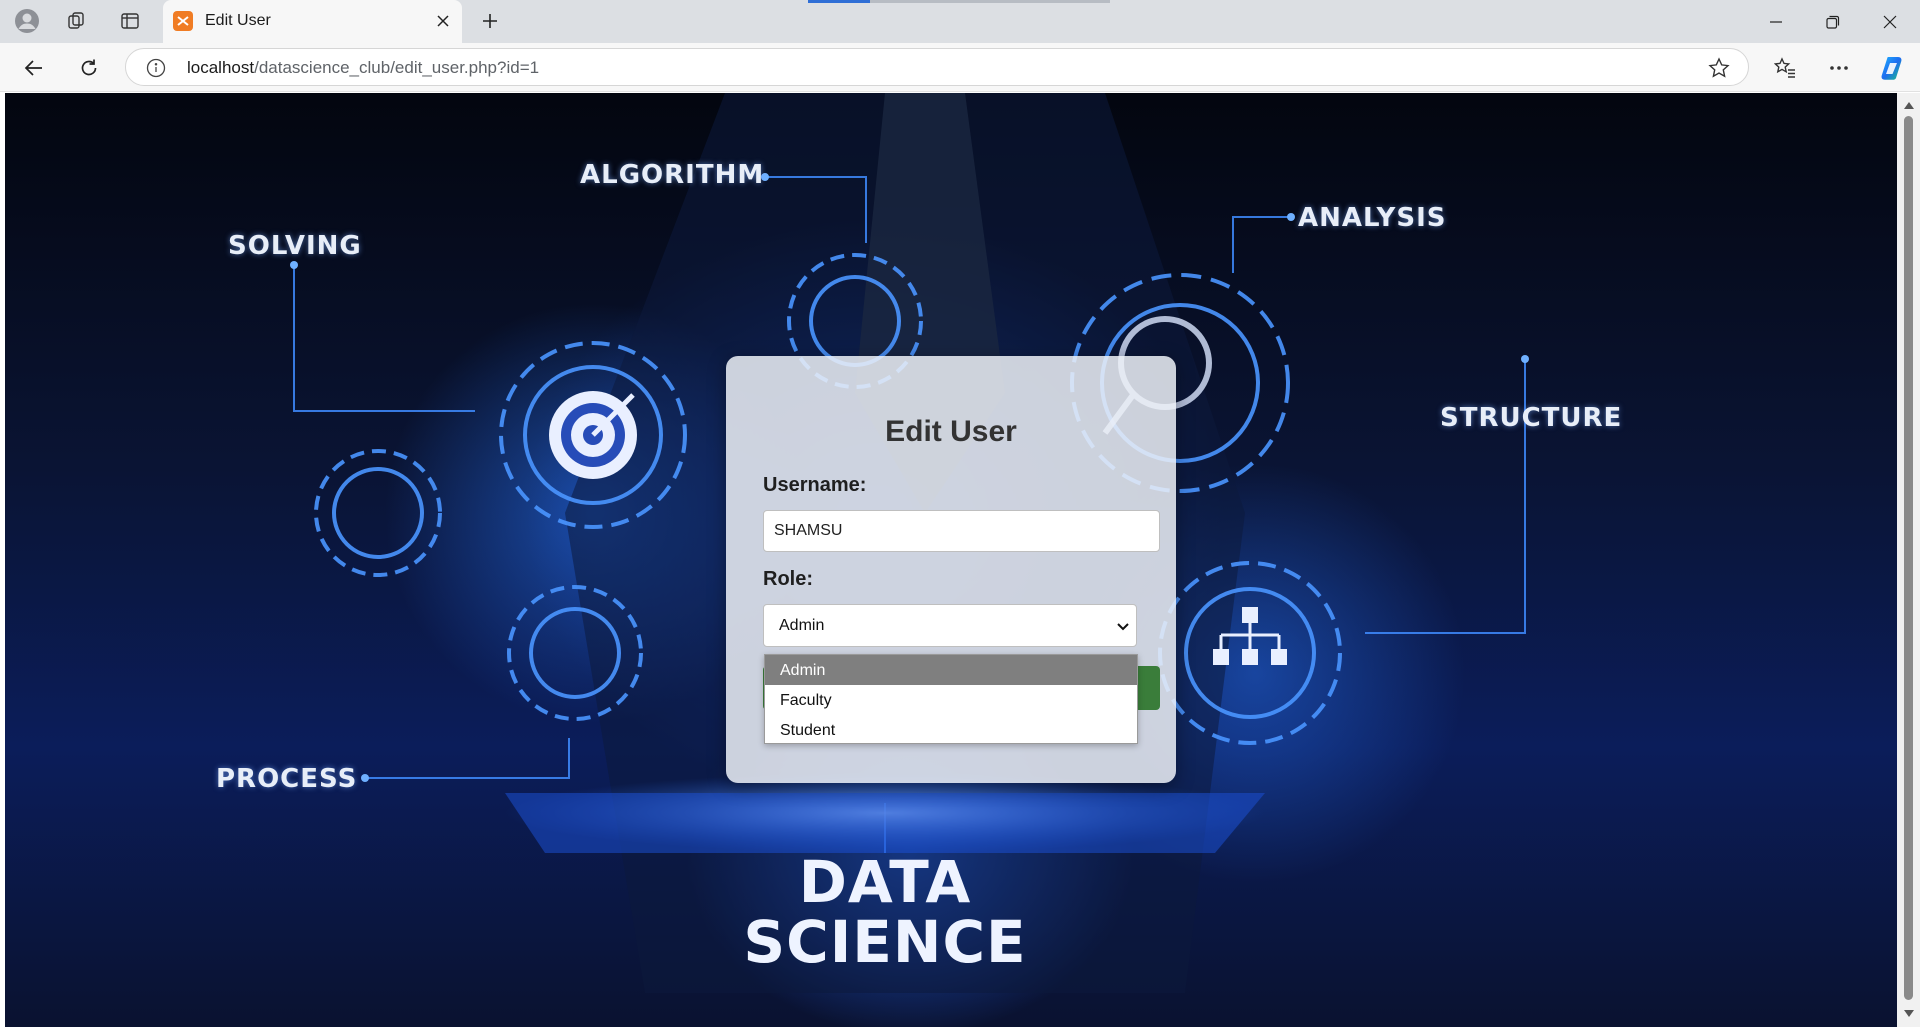  Describe the element at coordinates (183, 21) in the screenshot. I see `xampp-favicon-icon` at that location.